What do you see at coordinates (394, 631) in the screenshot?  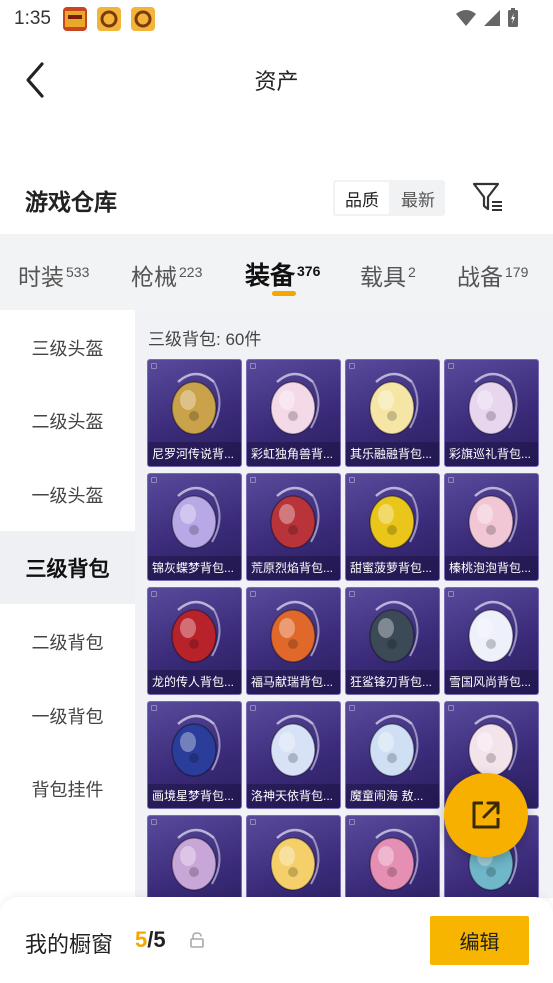 I see `shark-backpack-icon` at bounding box center [394, 631].